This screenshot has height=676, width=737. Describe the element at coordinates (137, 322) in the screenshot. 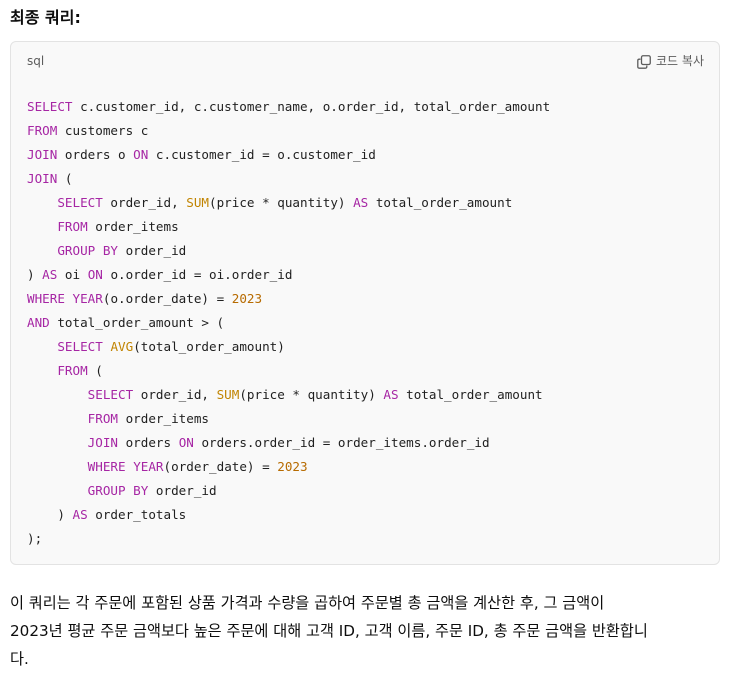

I see `code-text: total_order_amount > (` at that location.